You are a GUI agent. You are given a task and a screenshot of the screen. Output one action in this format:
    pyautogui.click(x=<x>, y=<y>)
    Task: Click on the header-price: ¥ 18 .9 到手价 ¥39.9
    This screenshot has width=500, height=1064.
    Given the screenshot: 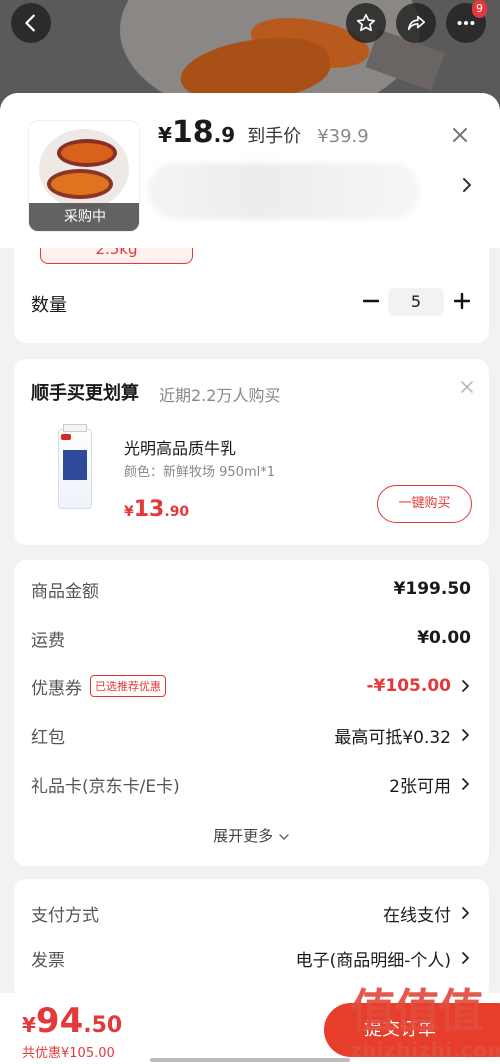 What is the action you would take?
    pyautogui.click(x=263, y=132)
    